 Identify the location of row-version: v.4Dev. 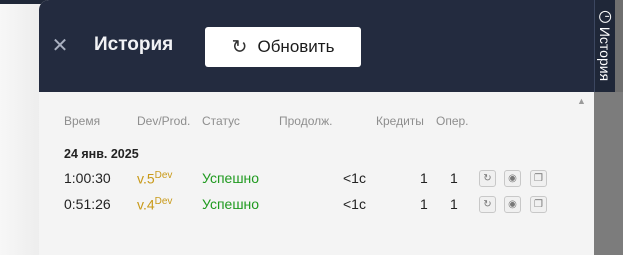
(154, 204).